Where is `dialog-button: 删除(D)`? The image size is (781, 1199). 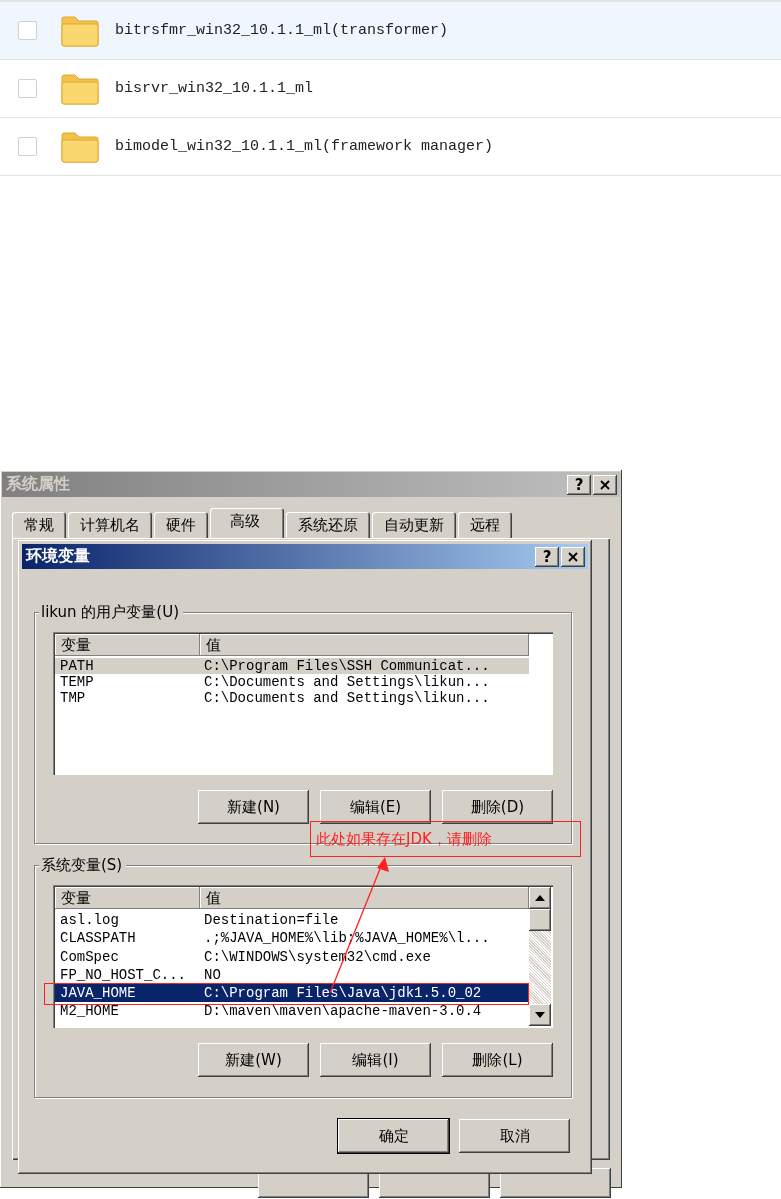 dialog-button: 删除(D) is located at coordinates (497, 807).